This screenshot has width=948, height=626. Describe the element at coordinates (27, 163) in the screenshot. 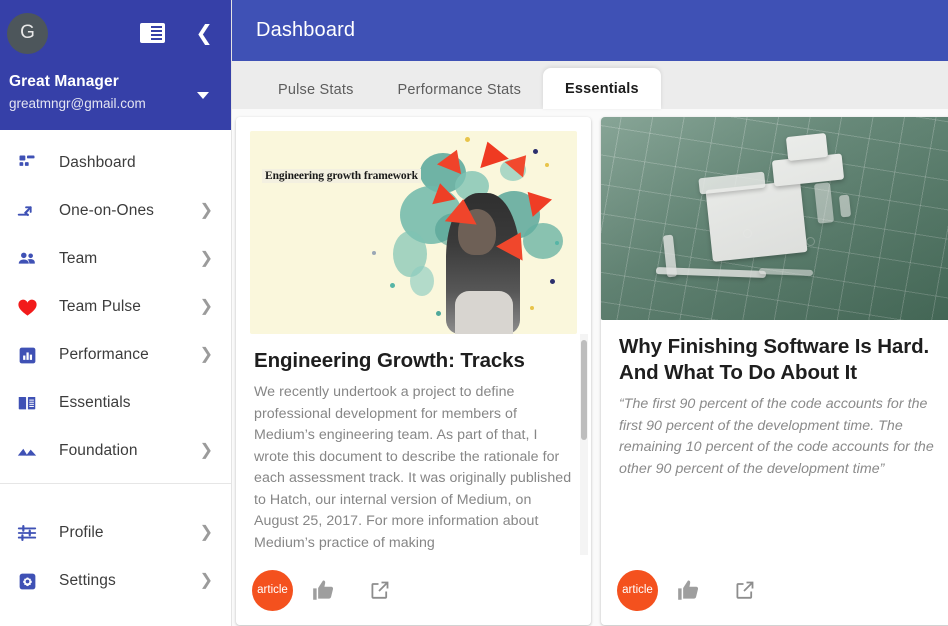

I see `dashboard-icon` at that location.